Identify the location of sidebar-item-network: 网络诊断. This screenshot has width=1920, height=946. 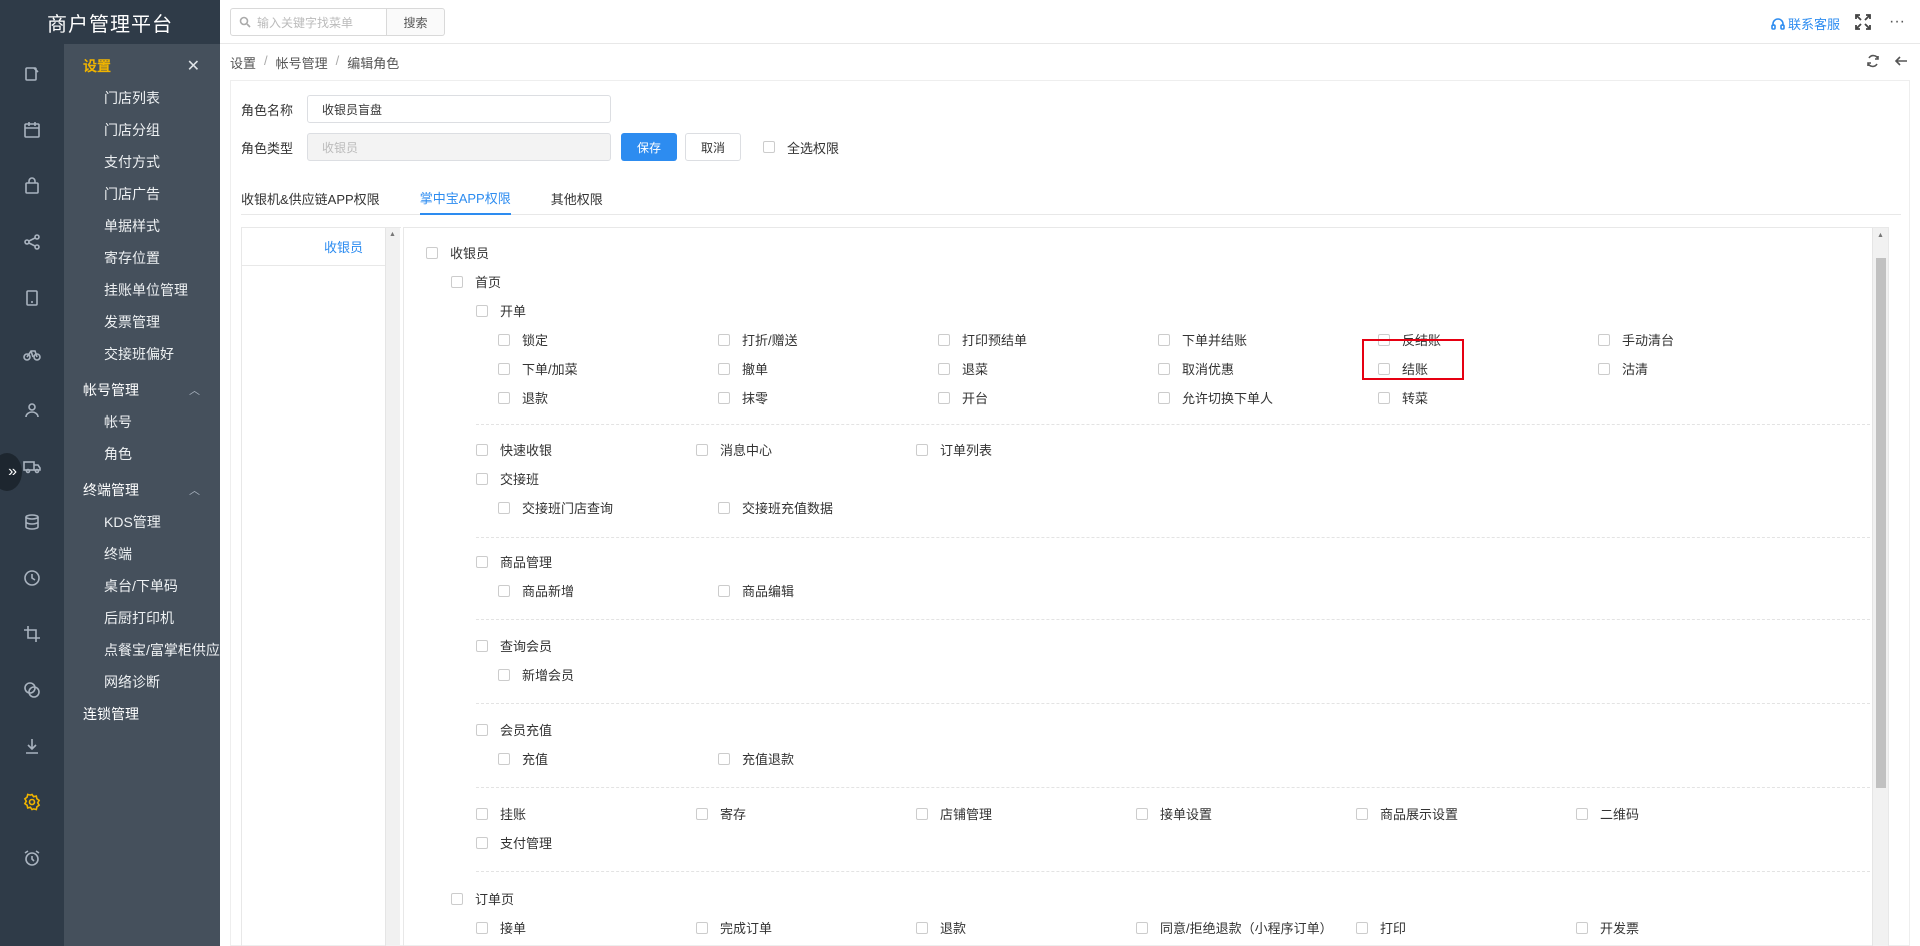
(142, 682).